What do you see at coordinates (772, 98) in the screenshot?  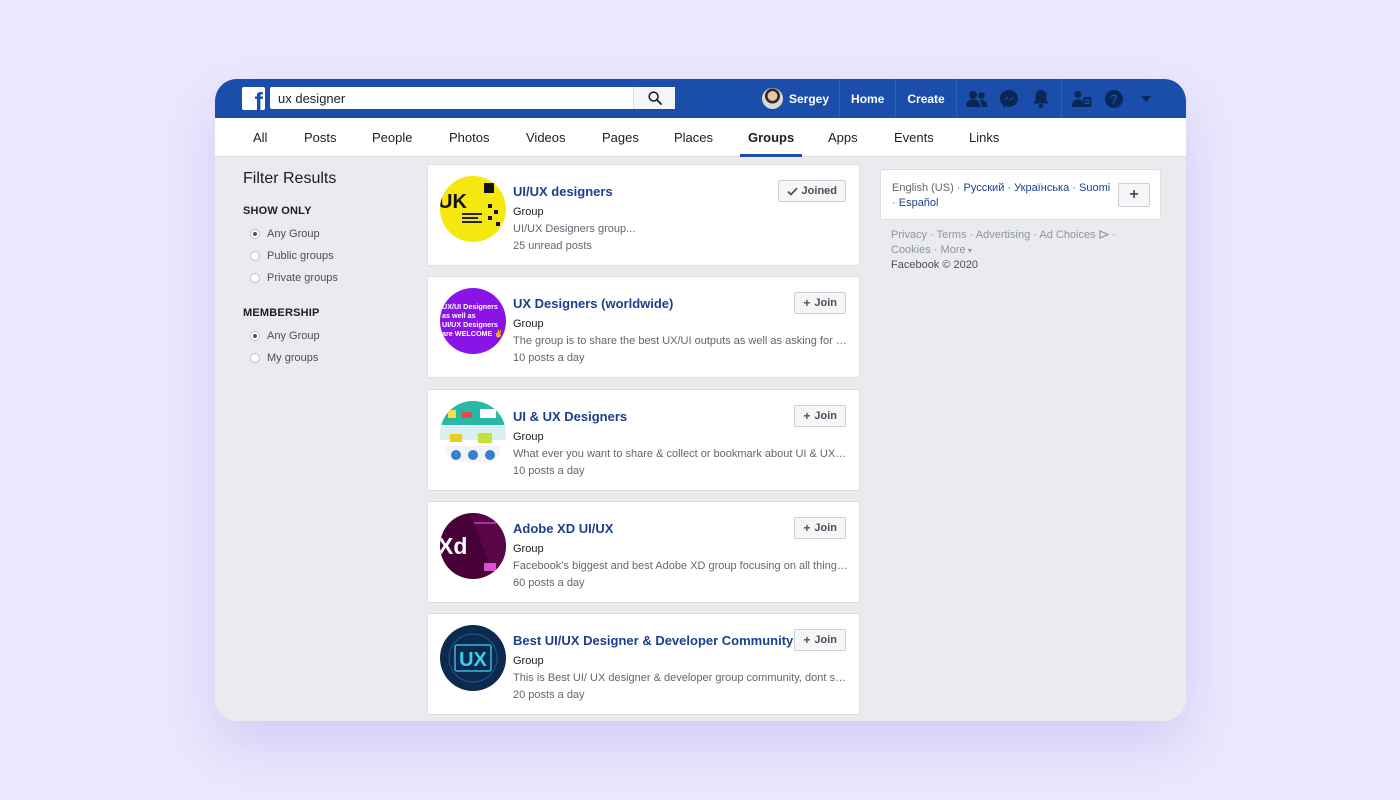 I see `avatar` at bounding box center [772, 98].